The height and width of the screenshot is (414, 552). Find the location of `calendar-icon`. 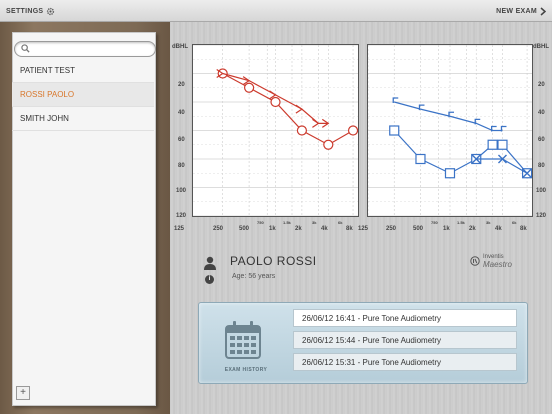

calendar-icon is located at coordinates (243, 340).